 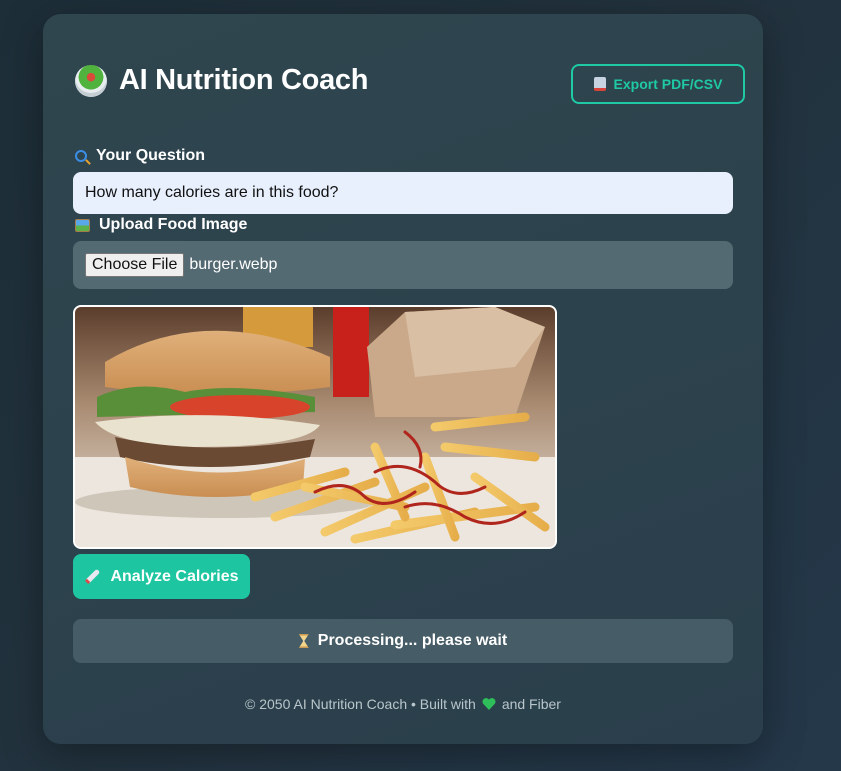 I want to click on question-label-text: Your Question, so click(x=151, y=155).